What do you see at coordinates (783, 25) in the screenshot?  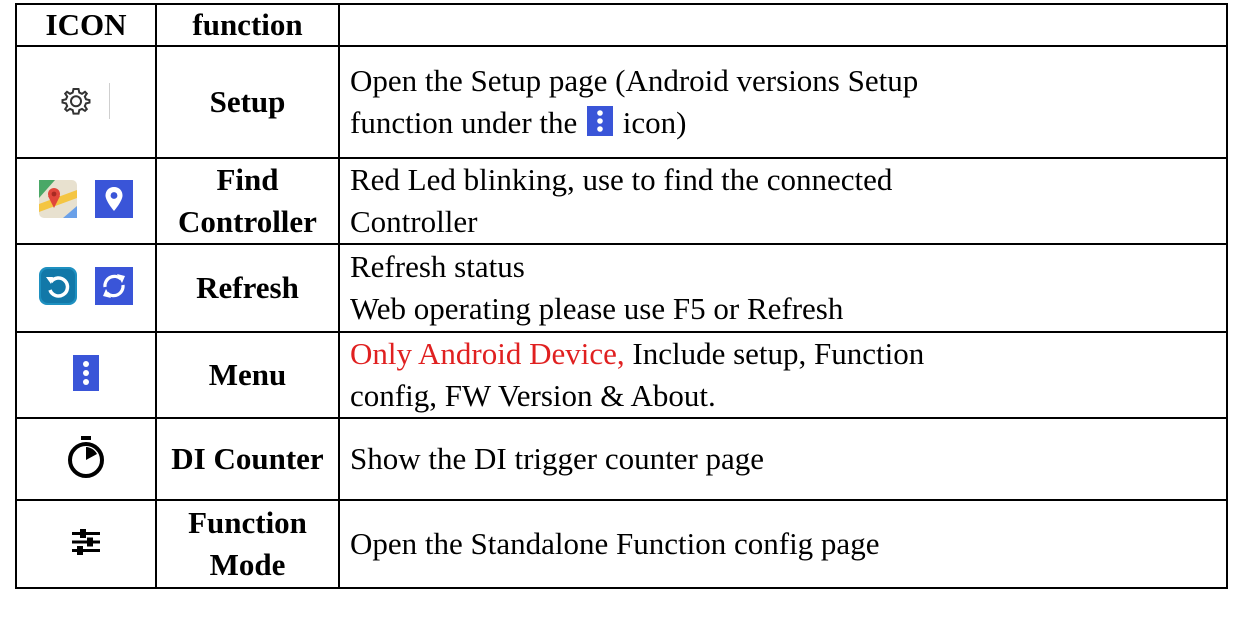 I see `header-description` at bounding box center [783, 25].